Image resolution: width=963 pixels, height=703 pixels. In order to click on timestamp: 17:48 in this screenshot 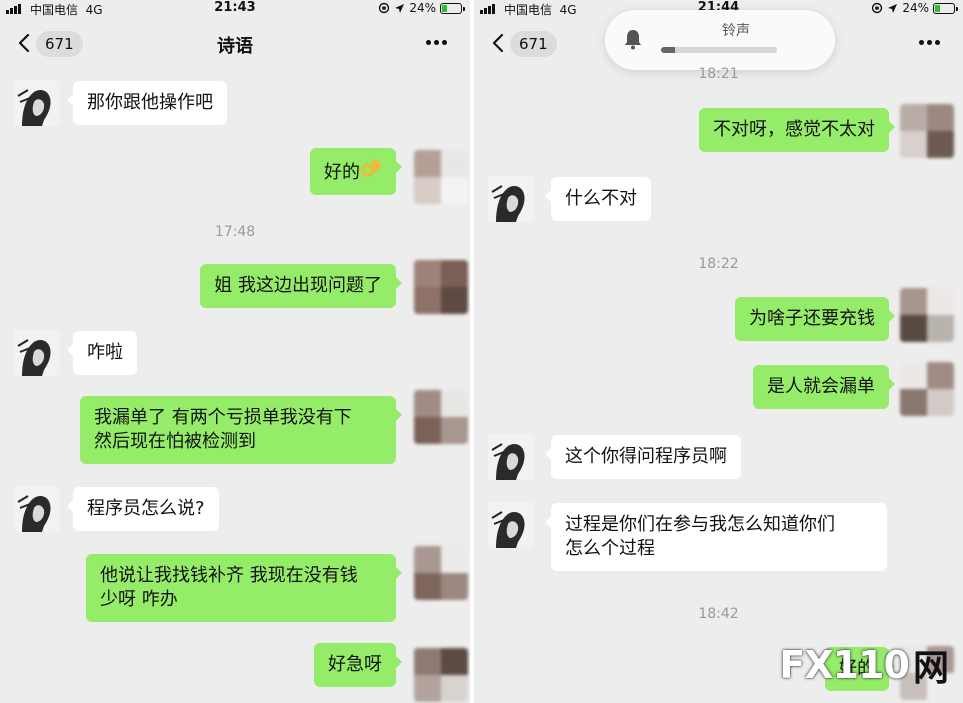, I will do `click(235, 232)`.